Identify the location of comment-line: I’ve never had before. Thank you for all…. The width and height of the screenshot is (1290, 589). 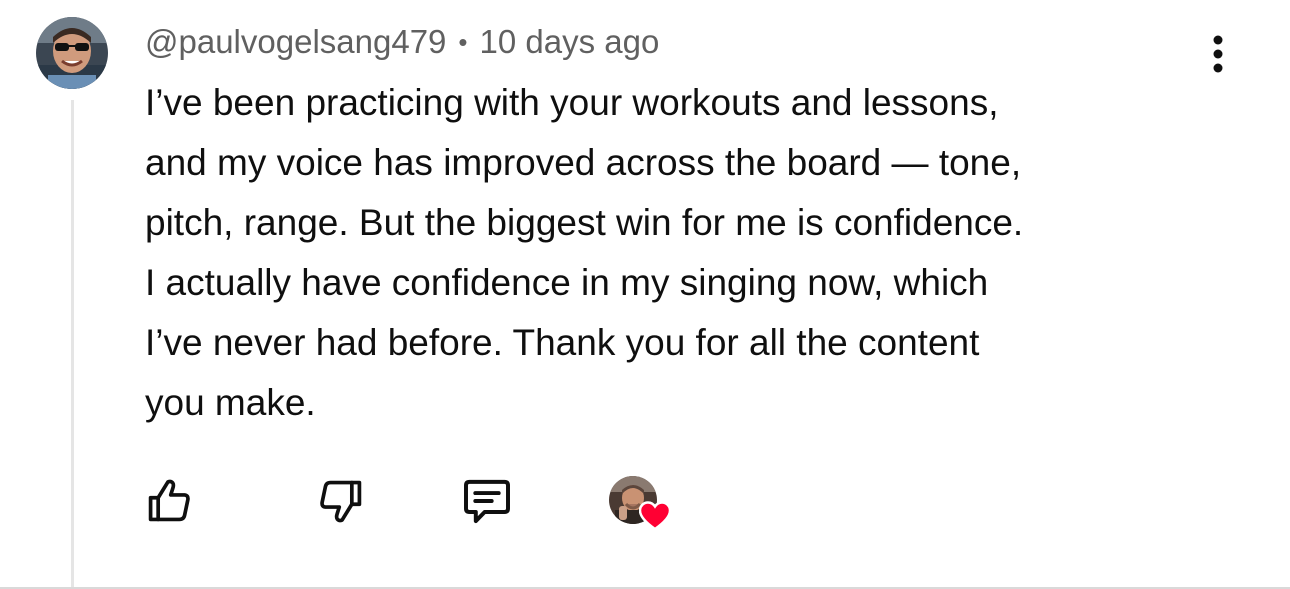
(562, 342).